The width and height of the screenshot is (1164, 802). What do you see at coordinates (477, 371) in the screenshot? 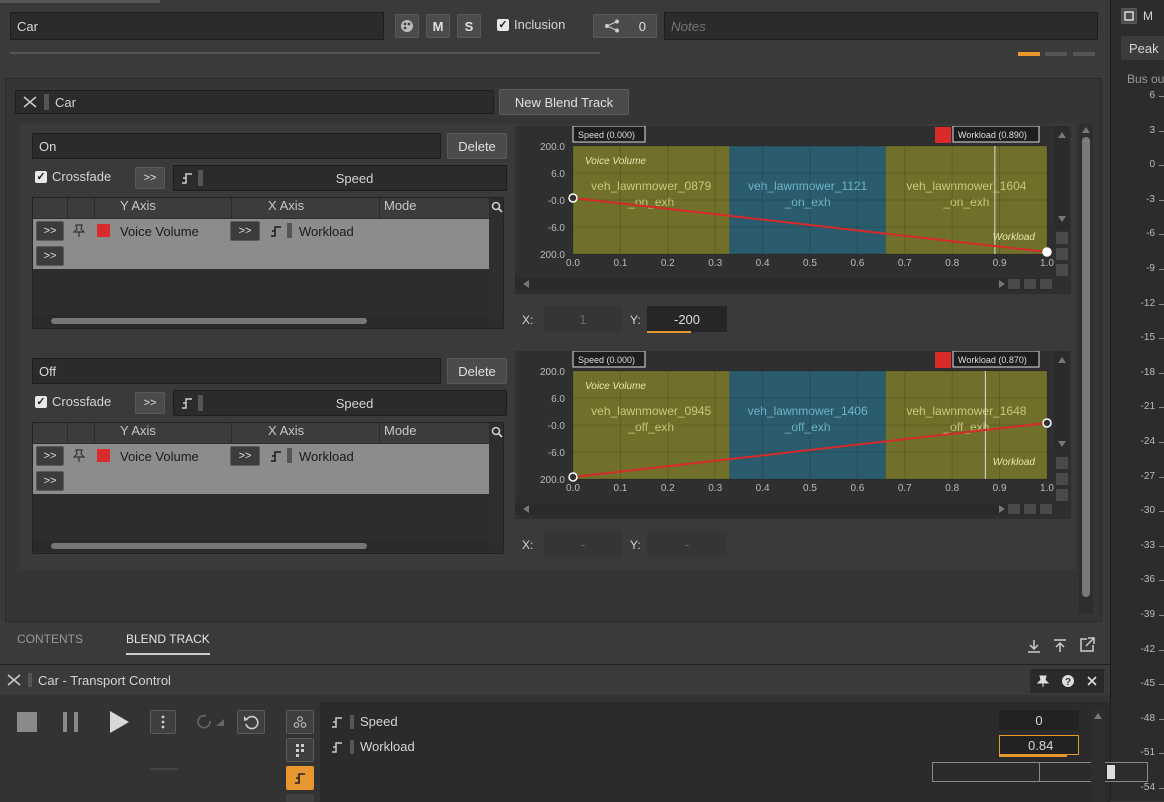
I see `delete-track-button: Delete` at bounding box center [477, 371].